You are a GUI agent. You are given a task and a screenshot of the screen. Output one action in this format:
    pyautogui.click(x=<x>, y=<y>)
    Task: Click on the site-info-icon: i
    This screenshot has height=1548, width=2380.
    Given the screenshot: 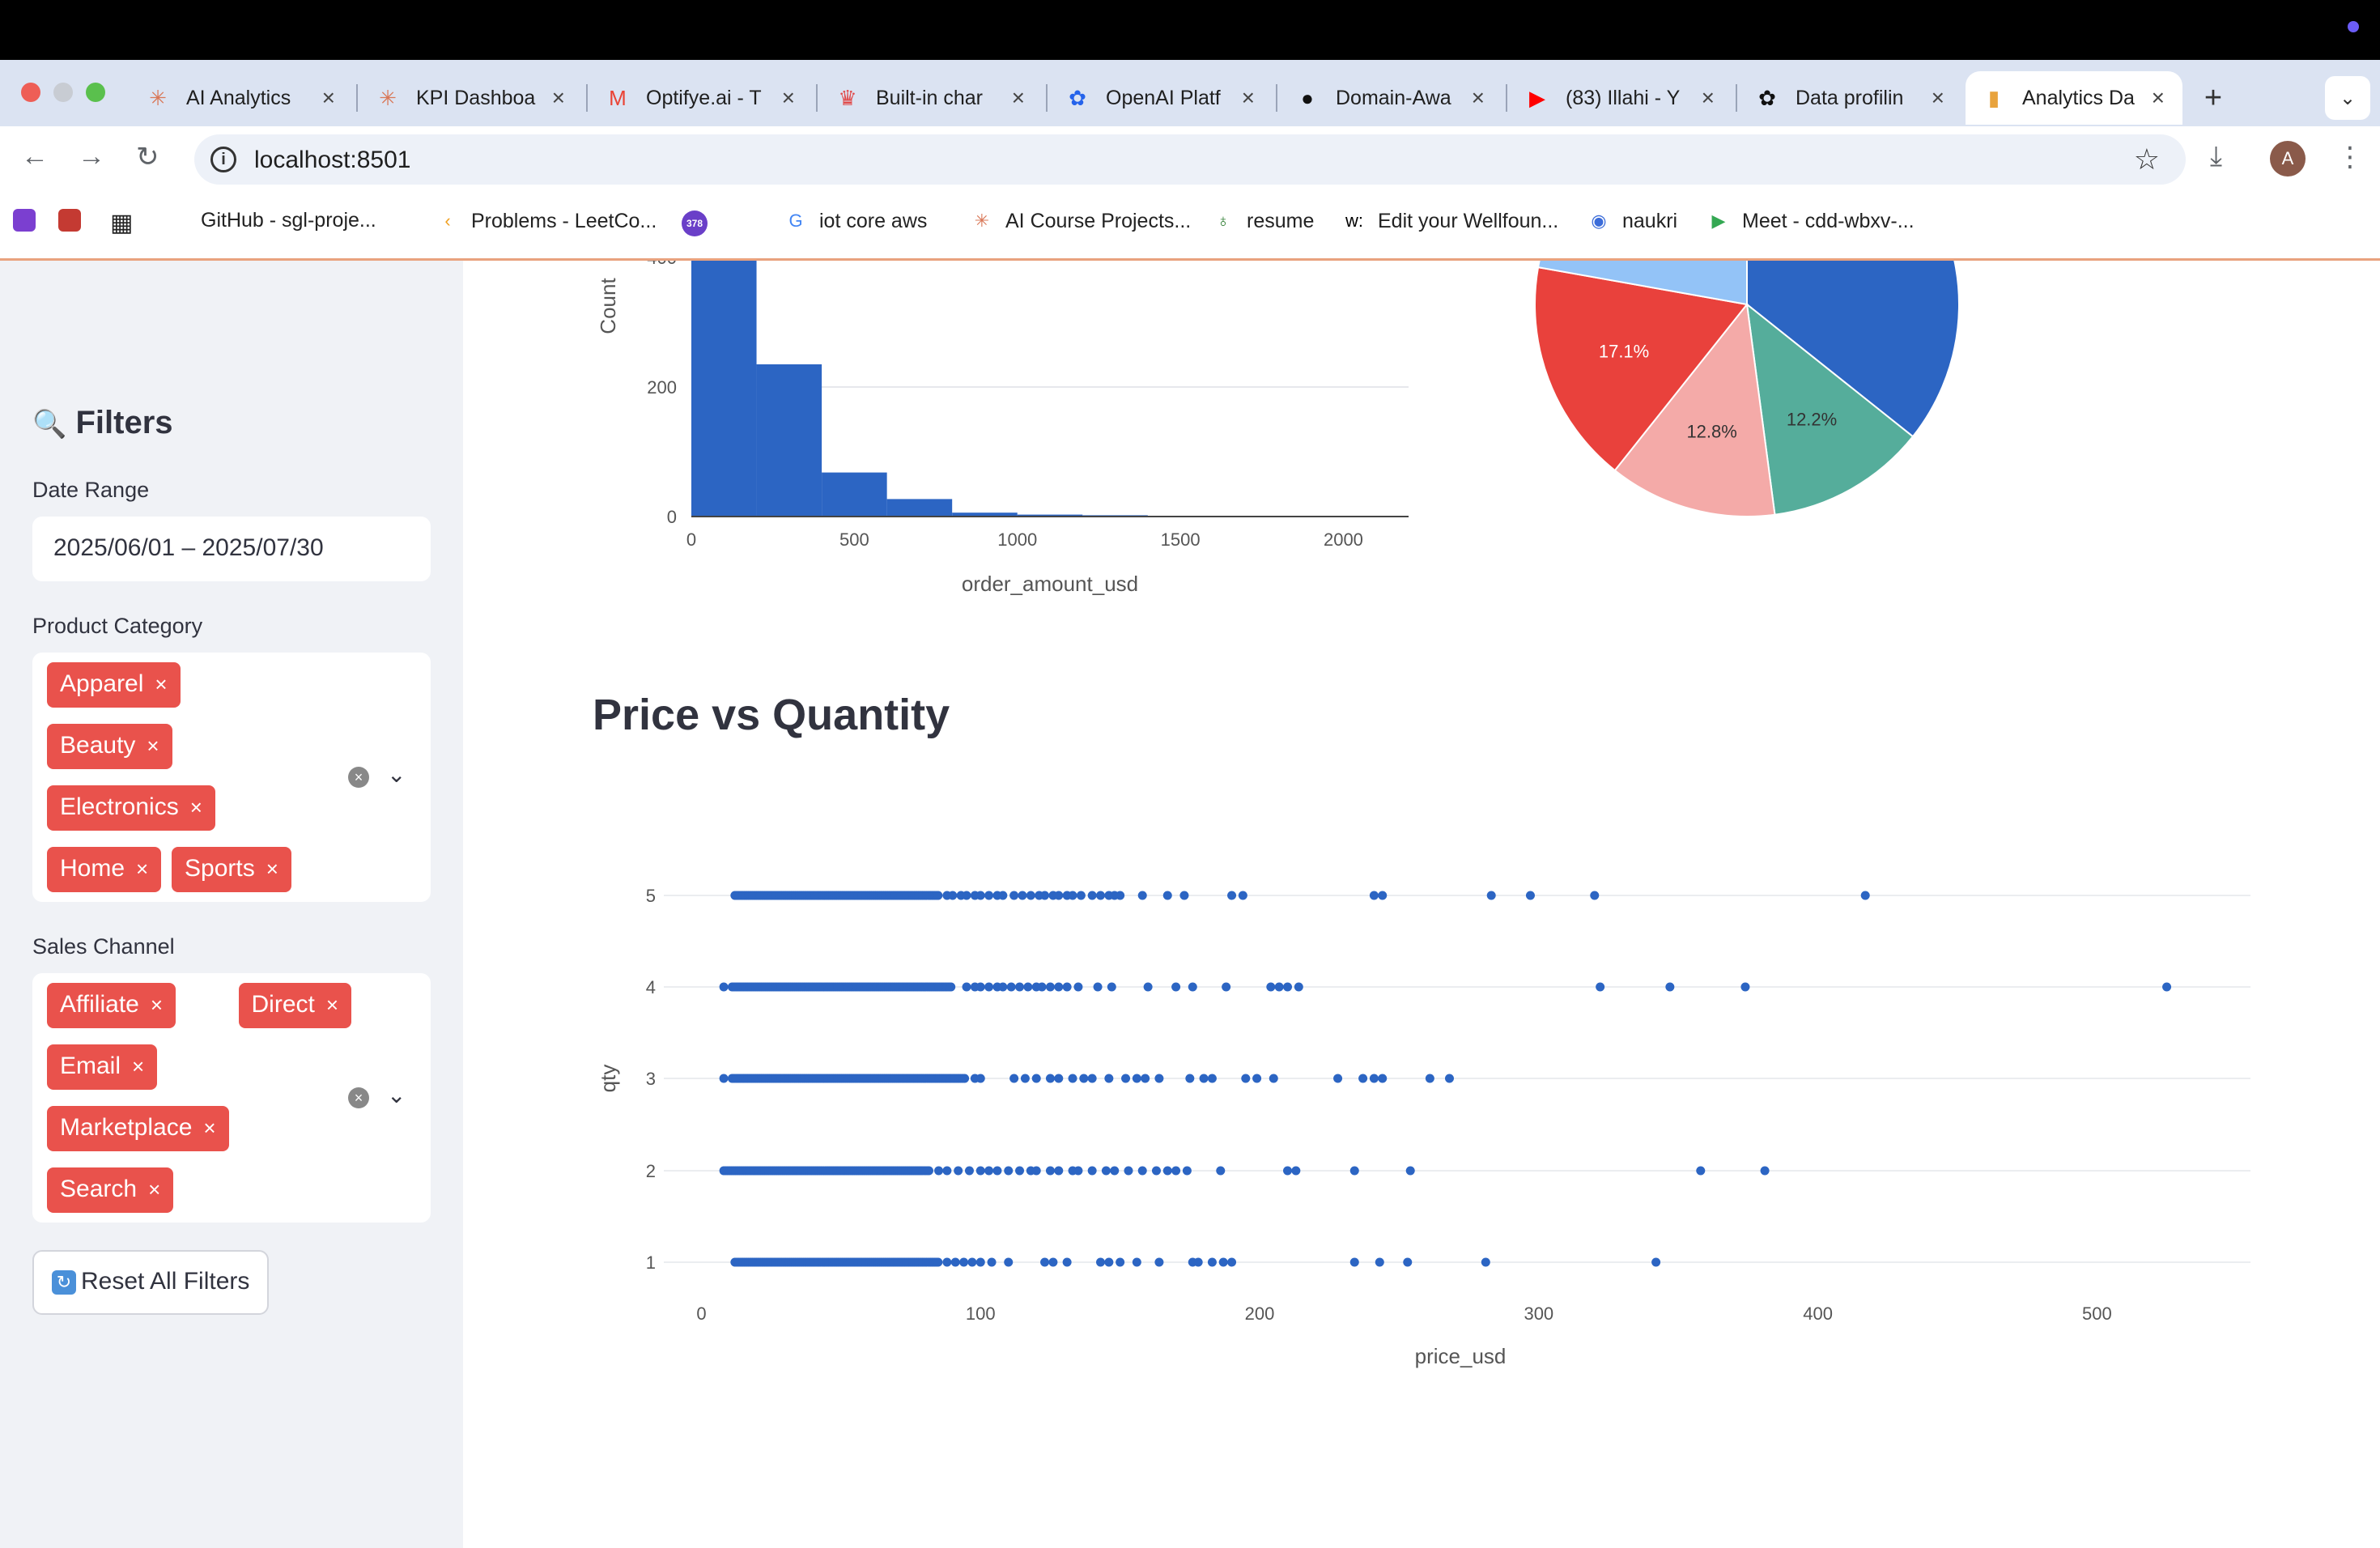 What is the action you would take?
    pyautogui.click(x=223, y=159)
    